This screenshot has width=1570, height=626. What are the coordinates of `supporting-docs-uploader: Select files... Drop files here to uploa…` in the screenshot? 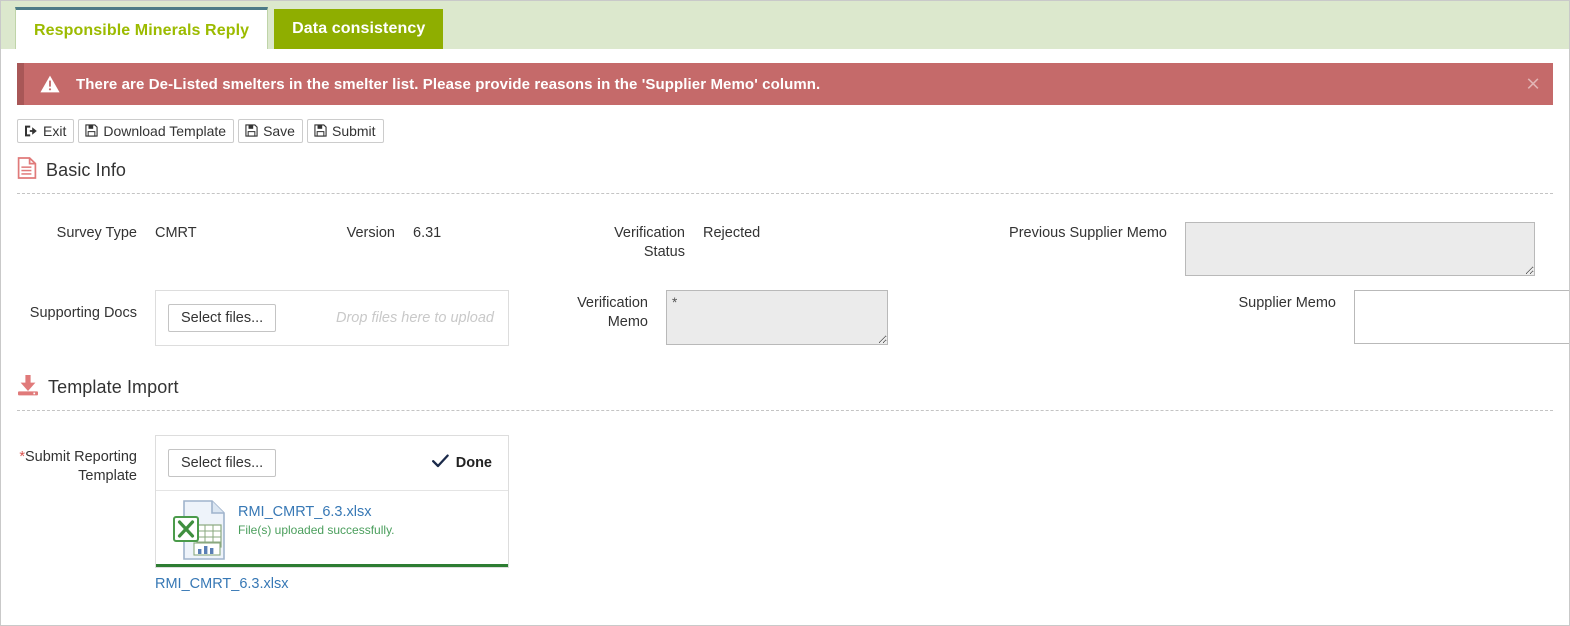 It's located at (332, 318).